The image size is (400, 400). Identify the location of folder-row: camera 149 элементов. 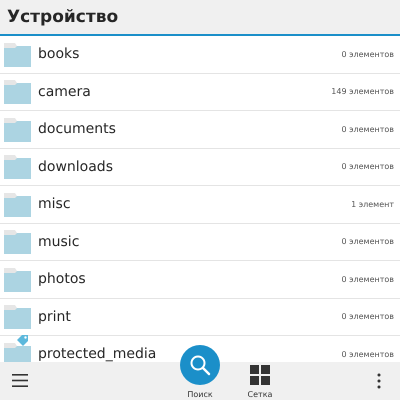
(200, 92).